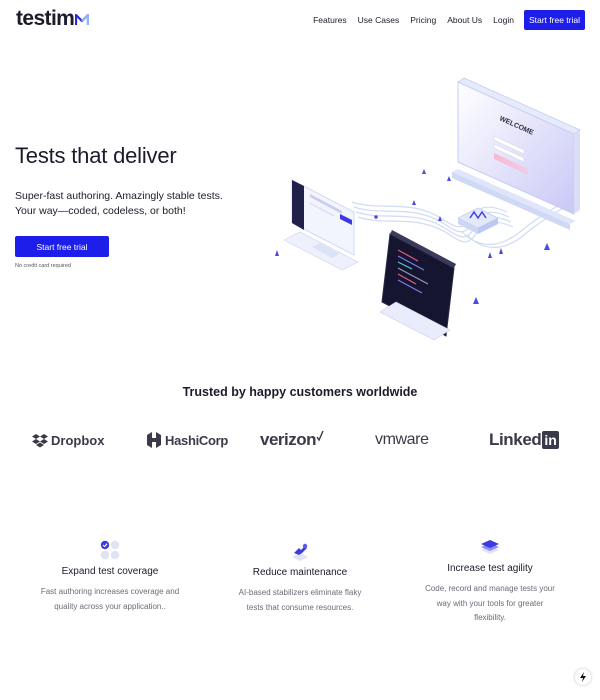 The width and height of the screenshot is (600, 700). I want to click on vmware-wordmark: vmware, so click(402, 439).